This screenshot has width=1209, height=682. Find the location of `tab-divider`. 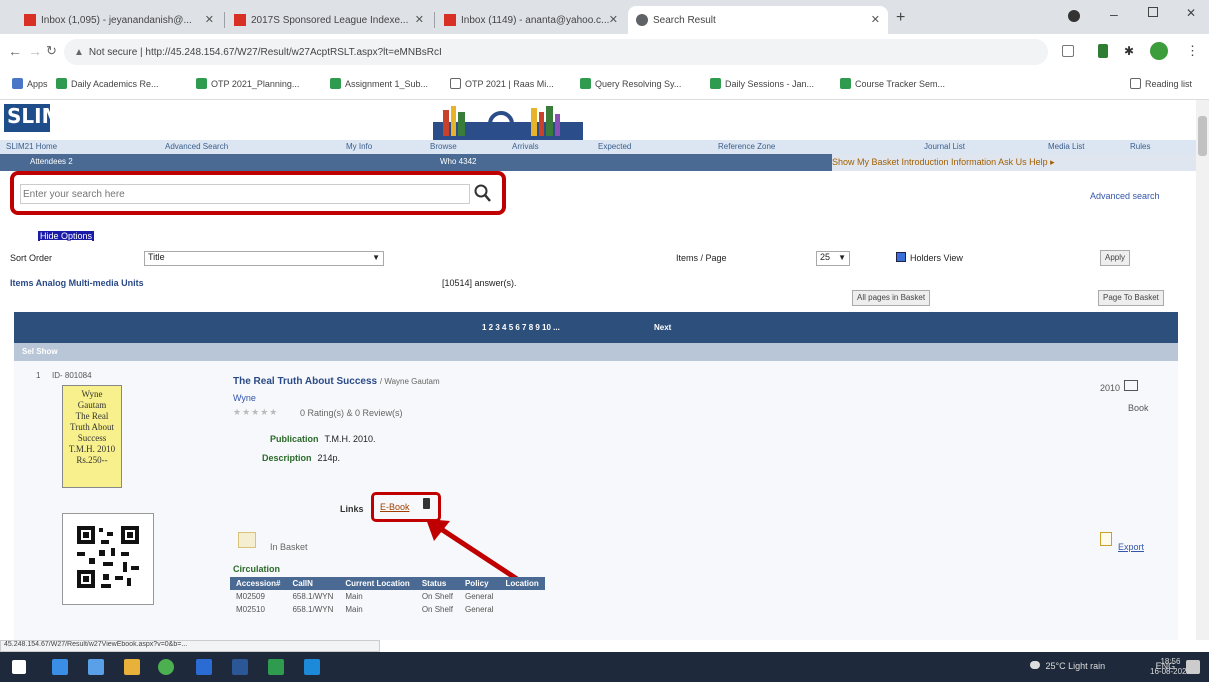

tab-divider is located at coordinates (224, 20).